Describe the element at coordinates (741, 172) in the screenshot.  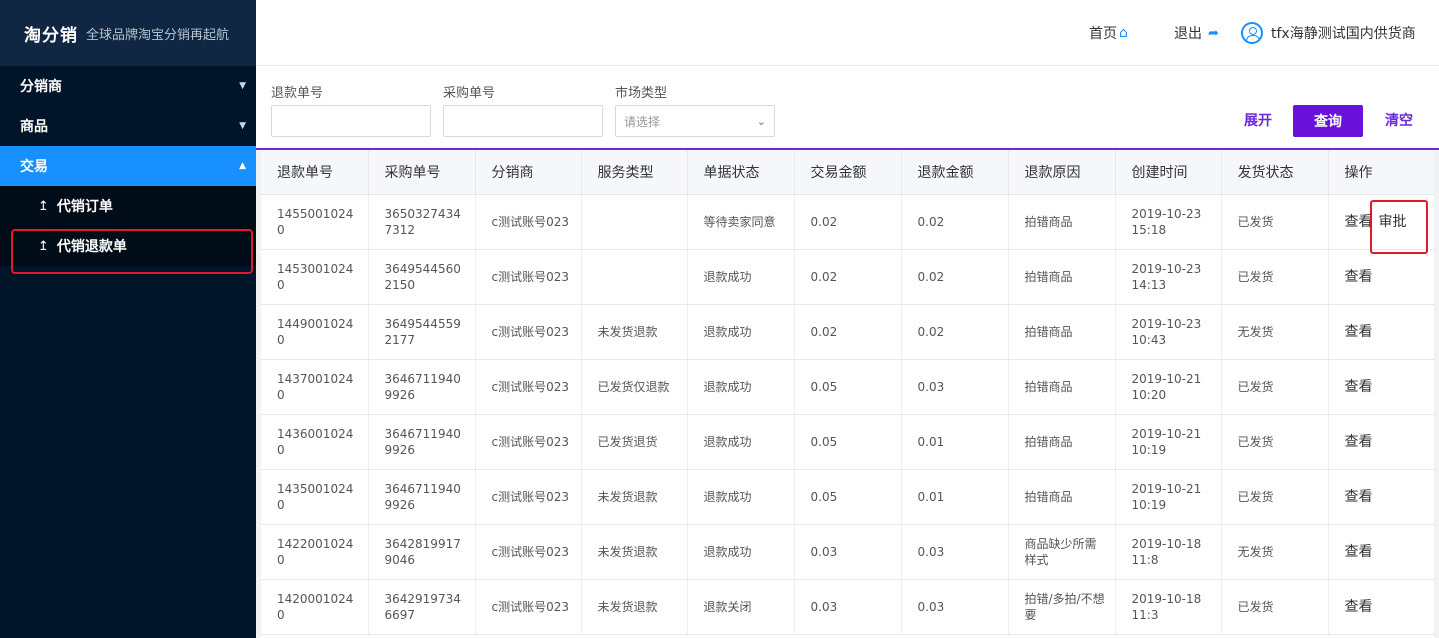
I see `column-header: 单据状态` at that location.